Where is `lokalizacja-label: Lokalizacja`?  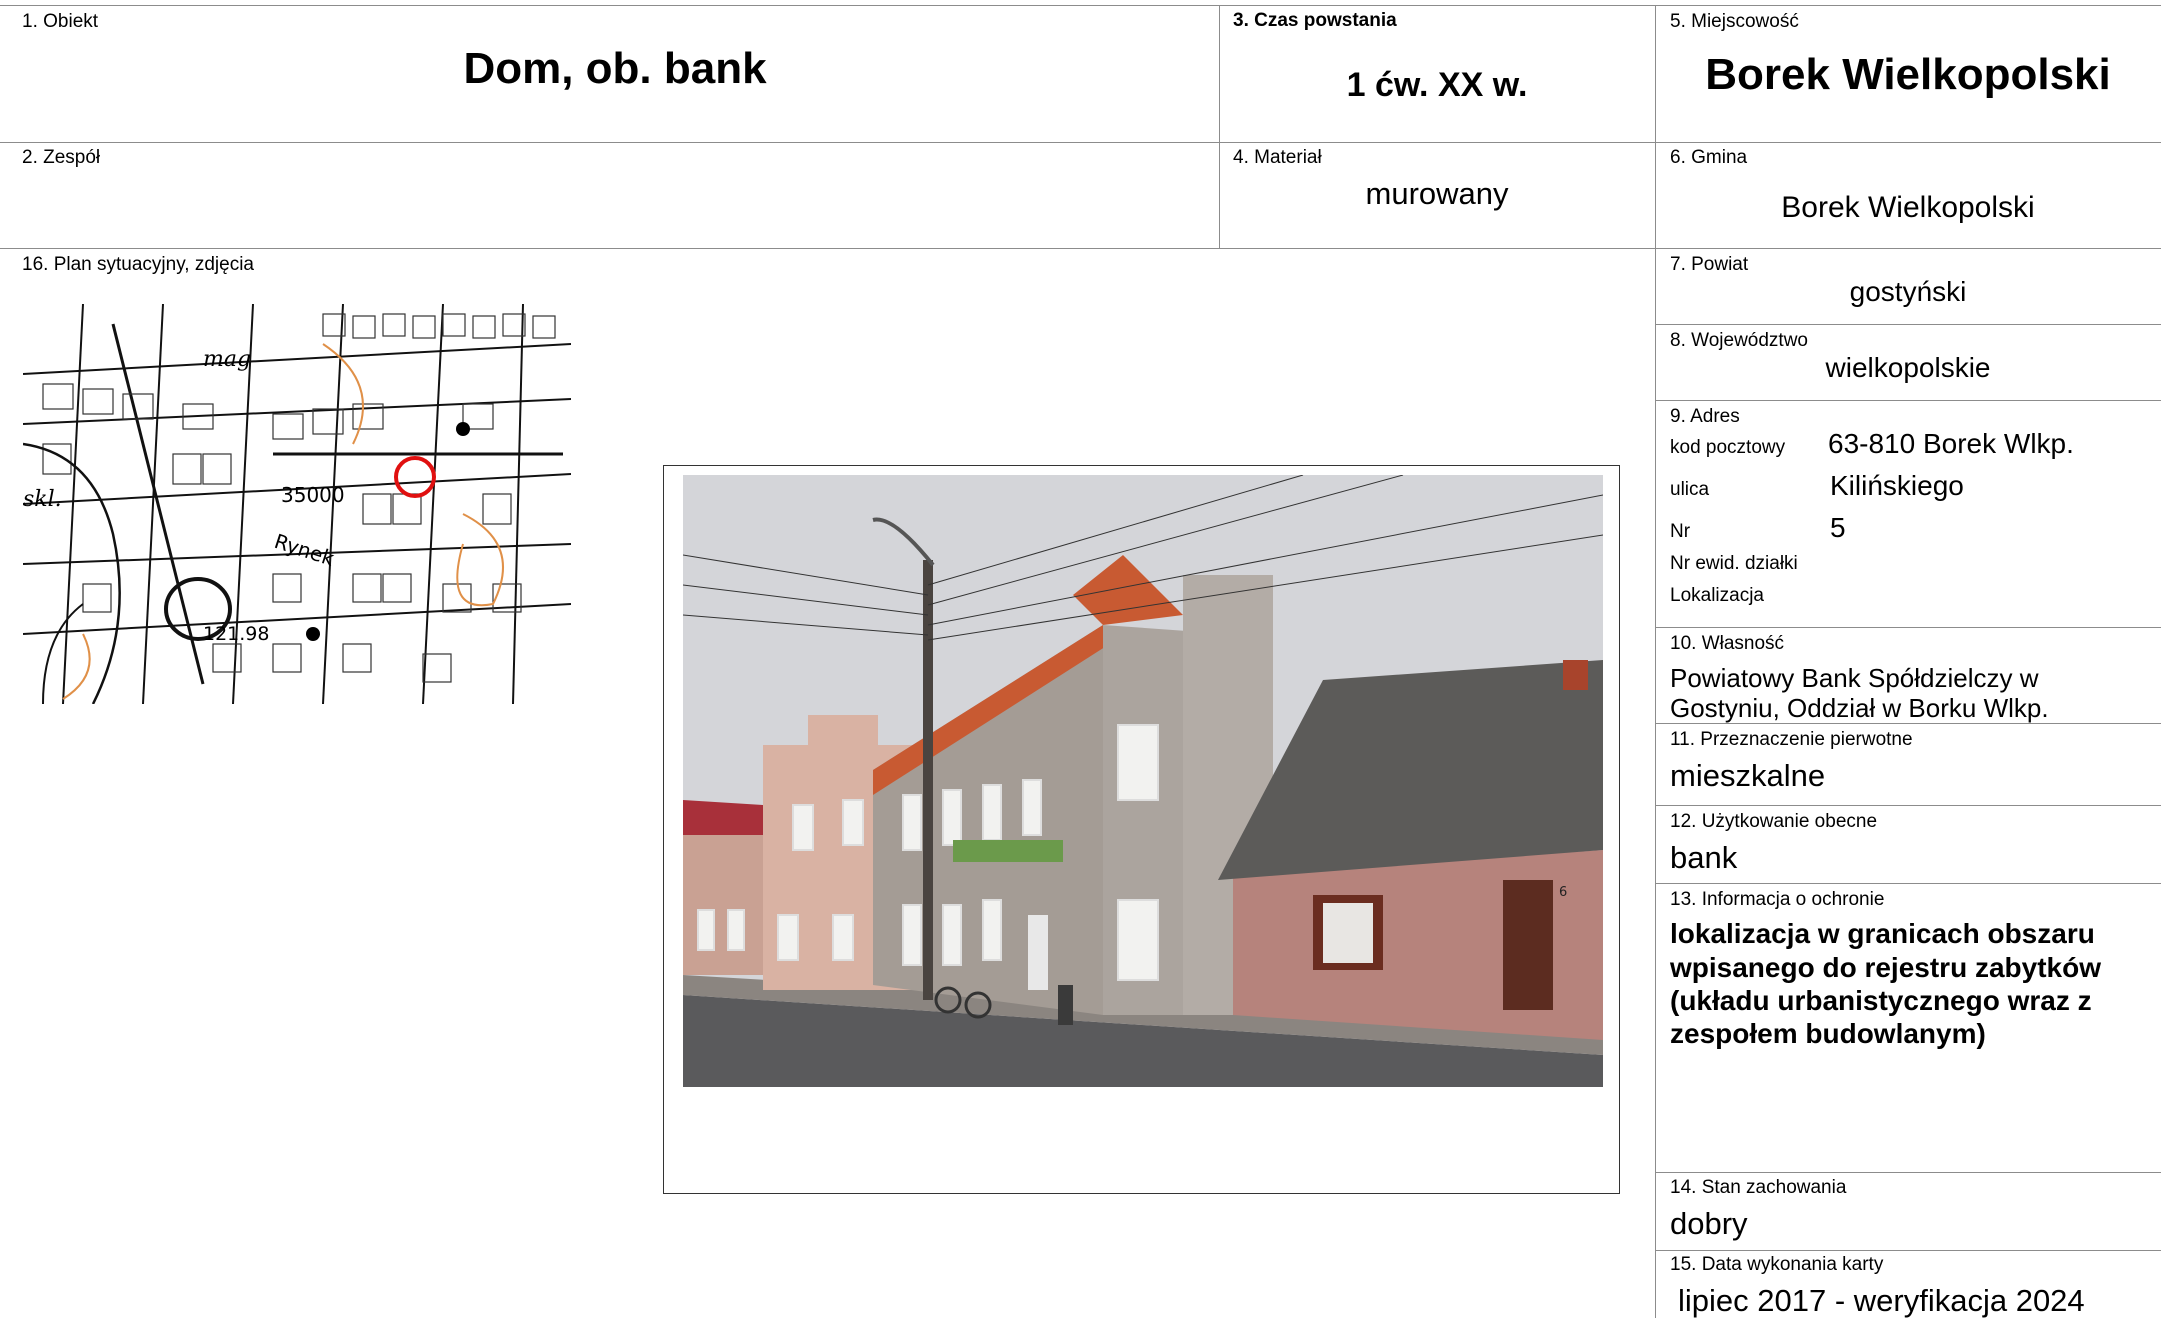
lokalizacja-label: Lokalizacja is located at coordinates (1717, 595).